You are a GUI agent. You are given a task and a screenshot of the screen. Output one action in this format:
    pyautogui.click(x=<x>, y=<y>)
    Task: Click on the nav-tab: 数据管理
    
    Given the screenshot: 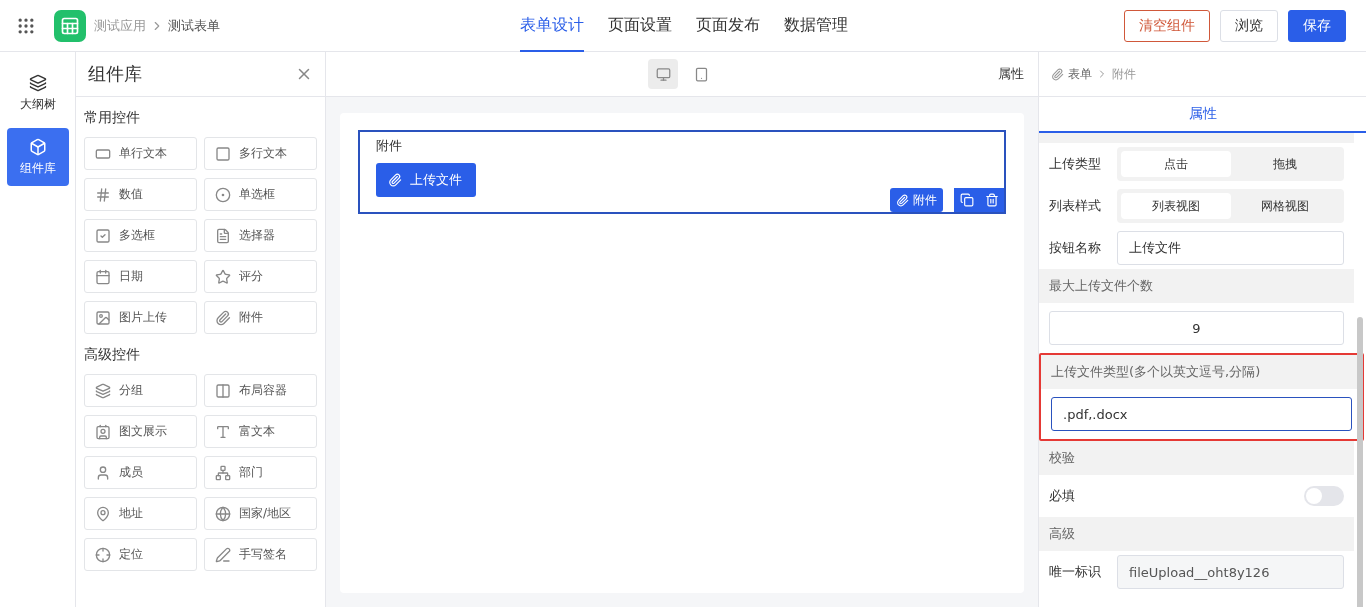 What is the action you would take?
    pyautogui.click(x=816, y=26)
    